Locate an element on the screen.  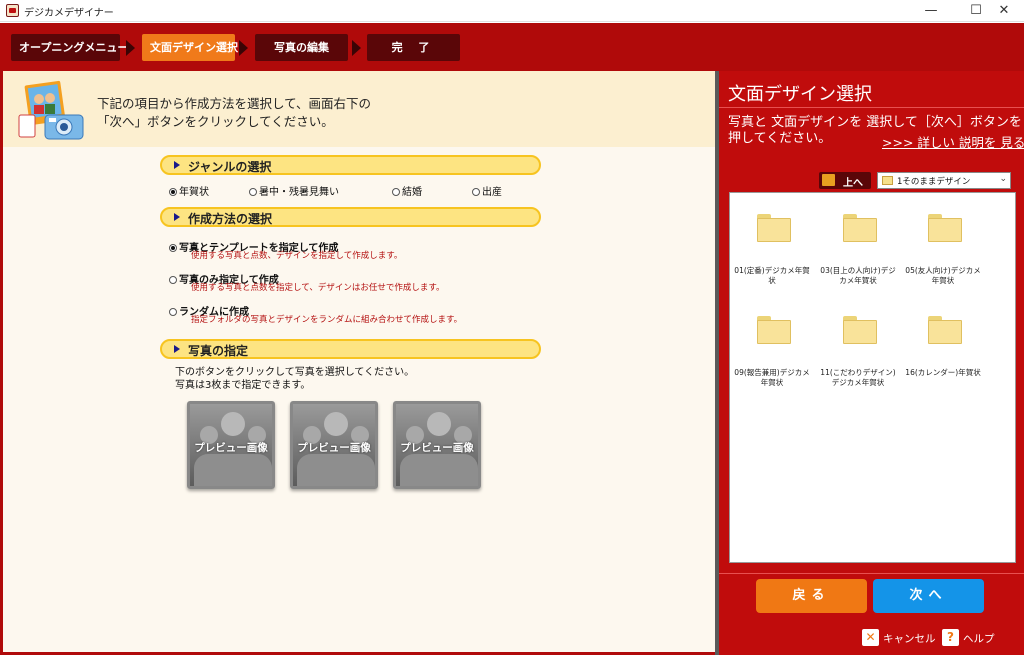
genre-radio-nengajo: 年賀状 is located at coordinates (189, 190).